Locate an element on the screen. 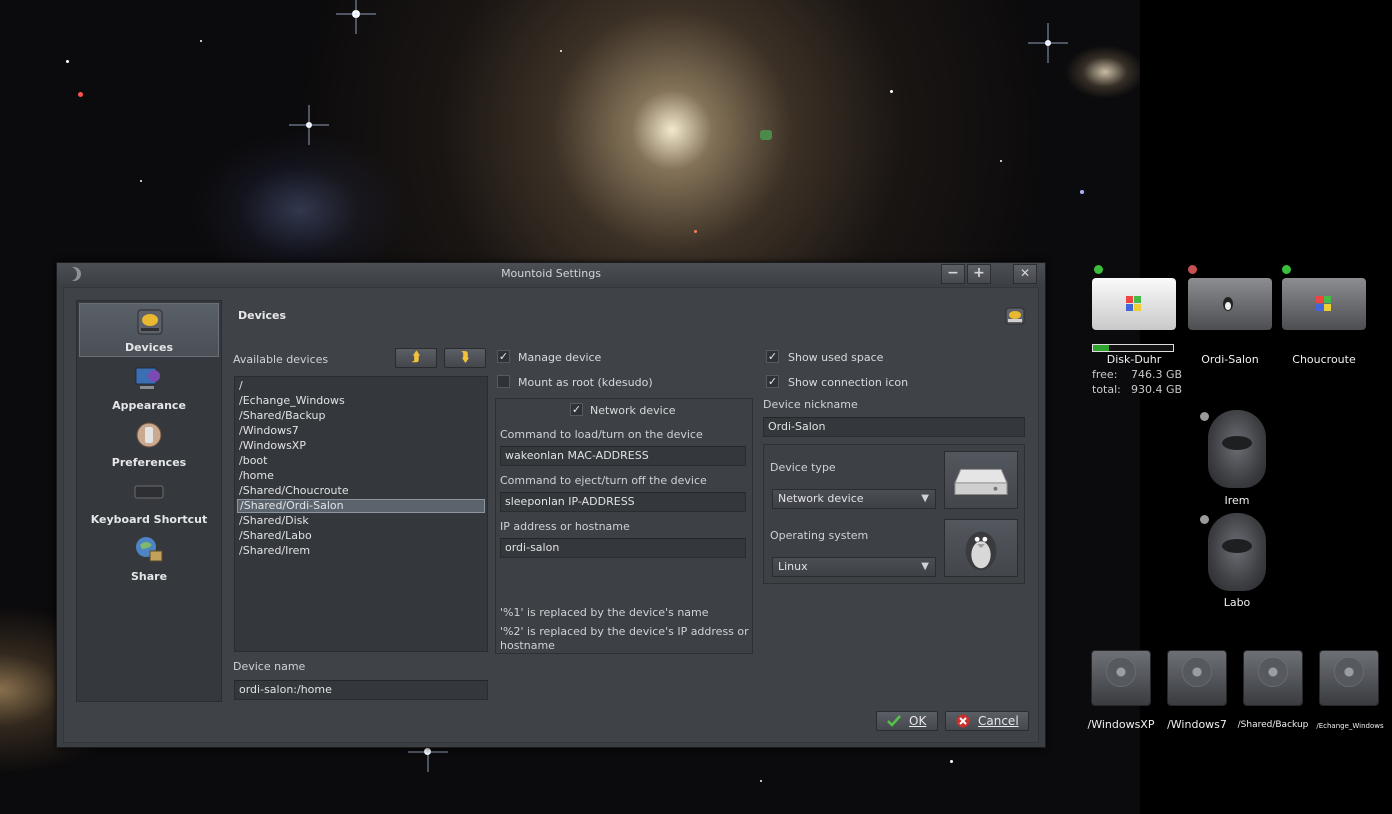 Image resolution: width=1392 pixels, height=814 pixels. arrow-down-icon: ⮯ is located at coordinates (465, 357).